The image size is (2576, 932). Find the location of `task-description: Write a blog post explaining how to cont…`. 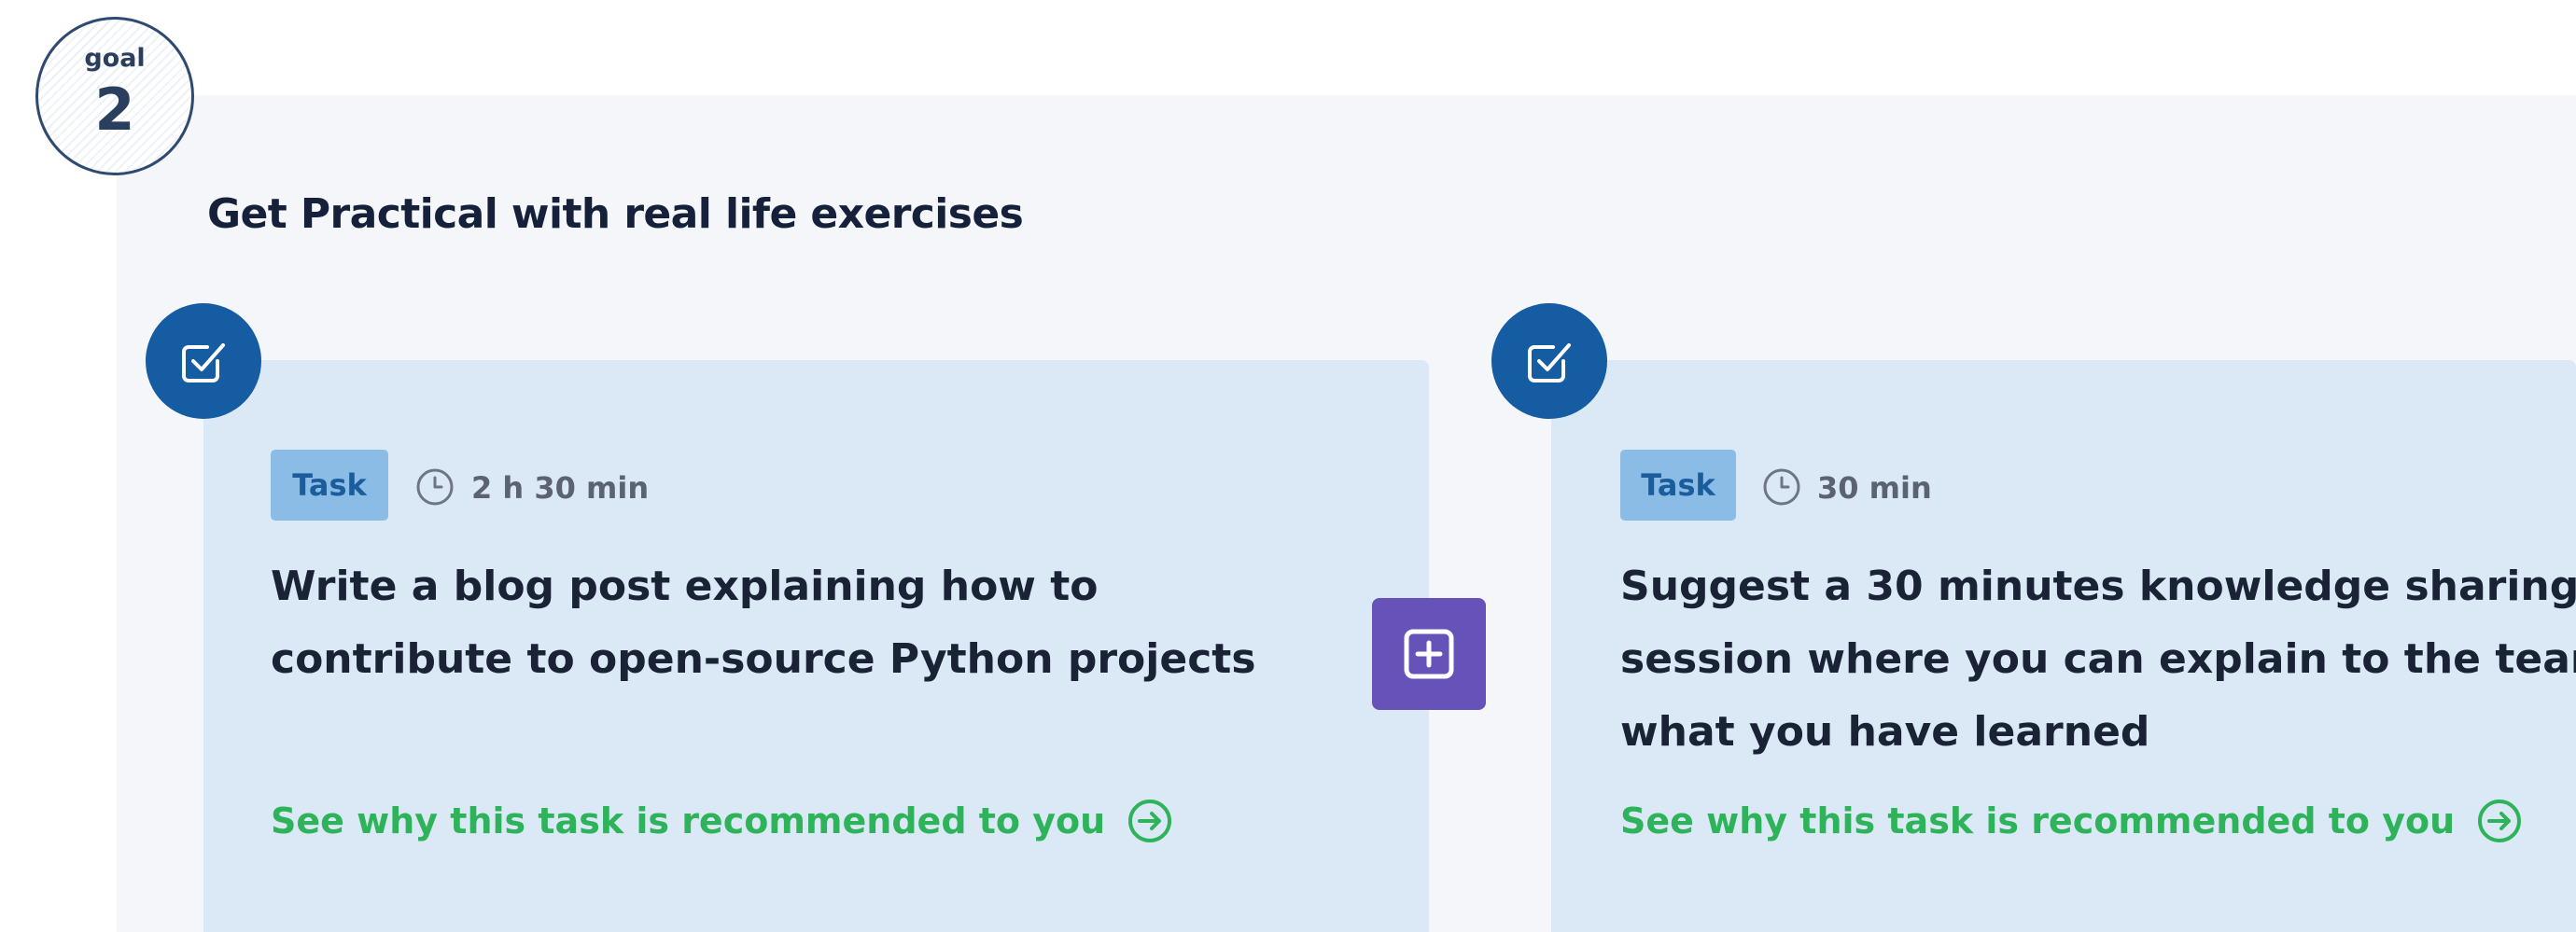

task-description: Write a blog post explaining how to cont… is located at coordinates (763, 623).